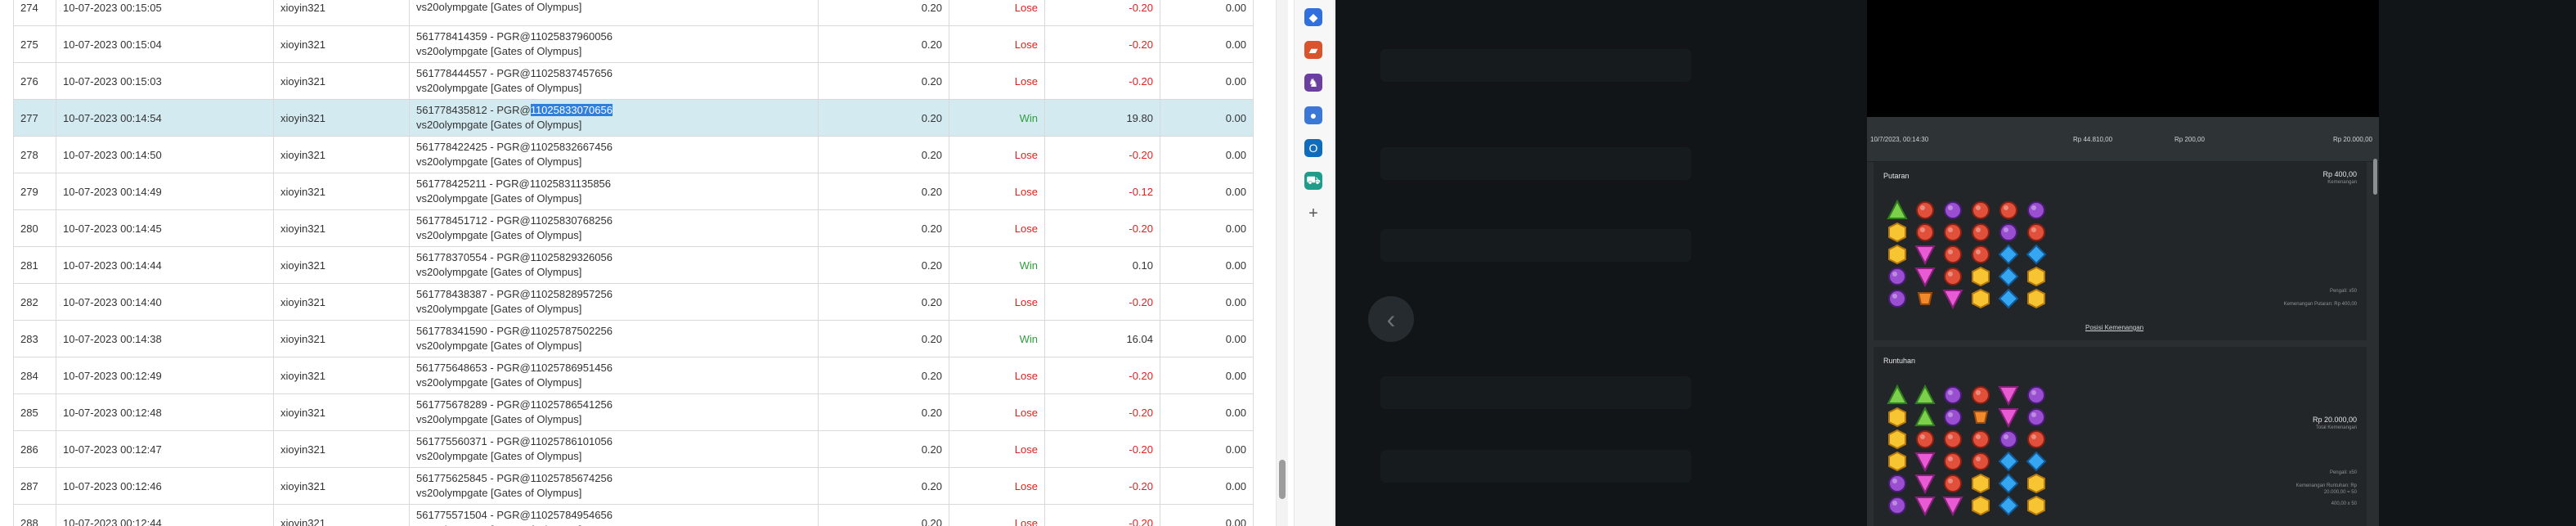 Image resolution: width=2576 pixels, height=526 pixels. I want to click on row-transaction-ref: 561778435812 - PGR@, so click(473, 110).